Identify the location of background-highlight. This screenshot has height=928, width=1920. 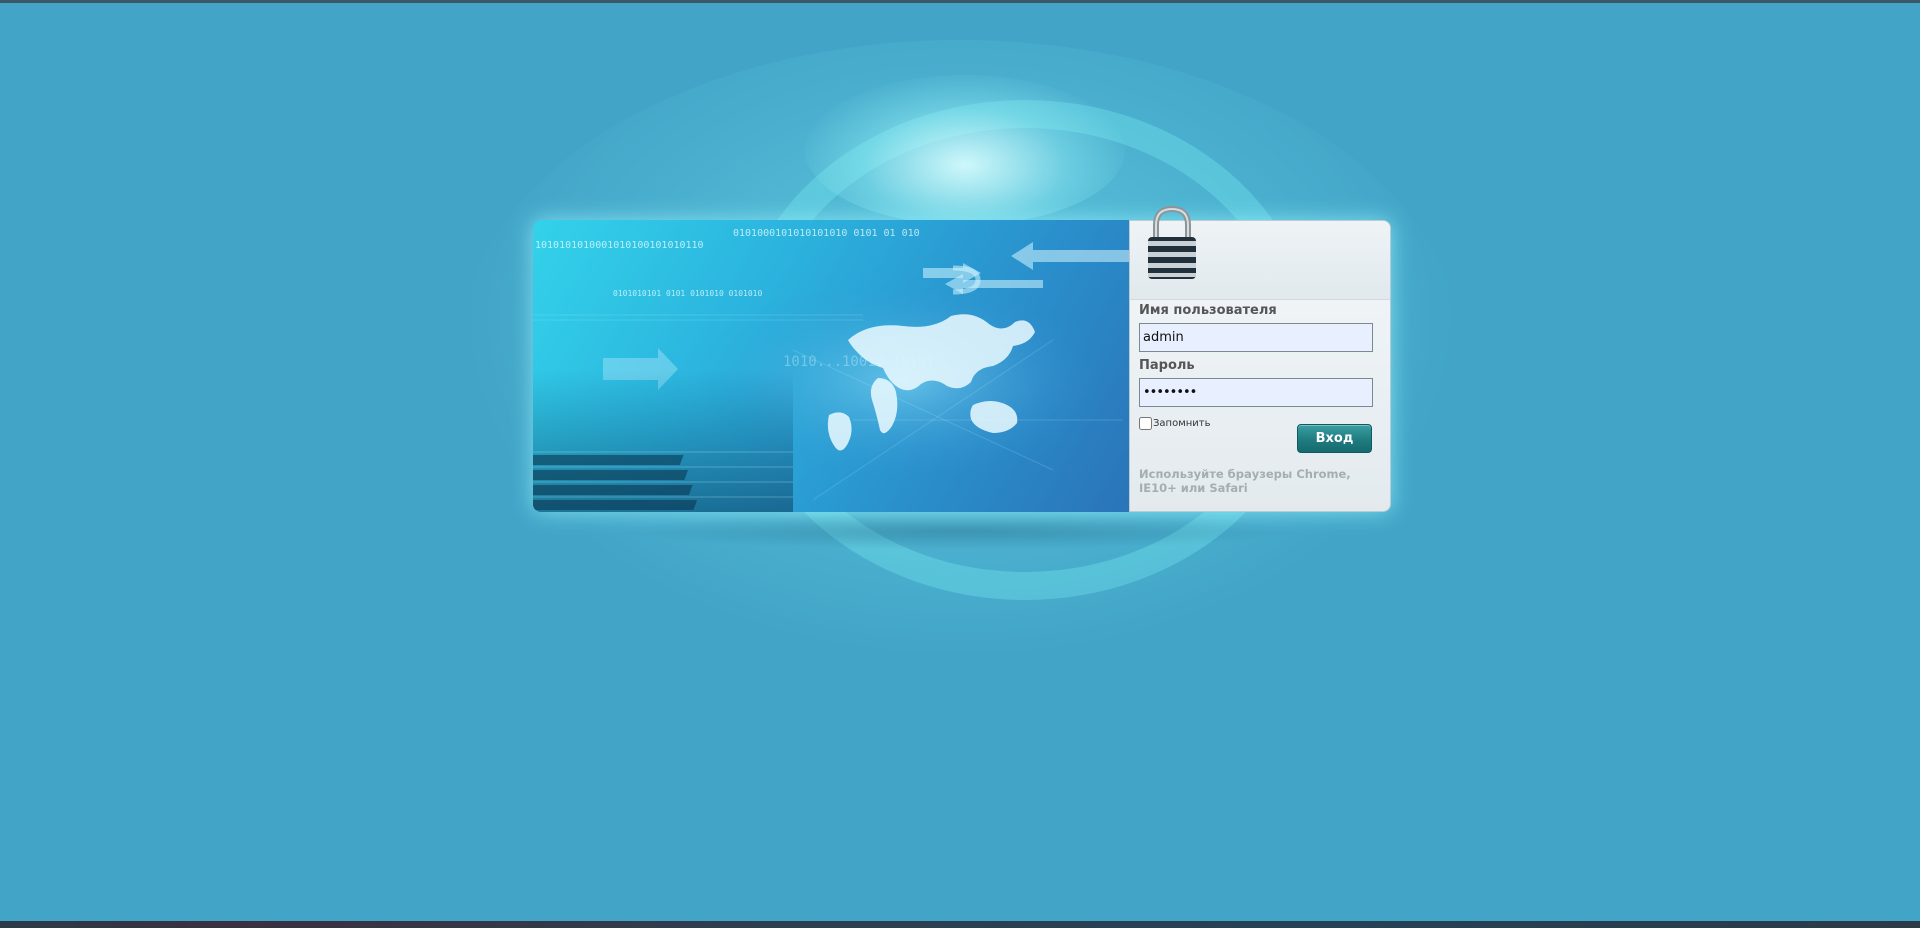
(965, 150).